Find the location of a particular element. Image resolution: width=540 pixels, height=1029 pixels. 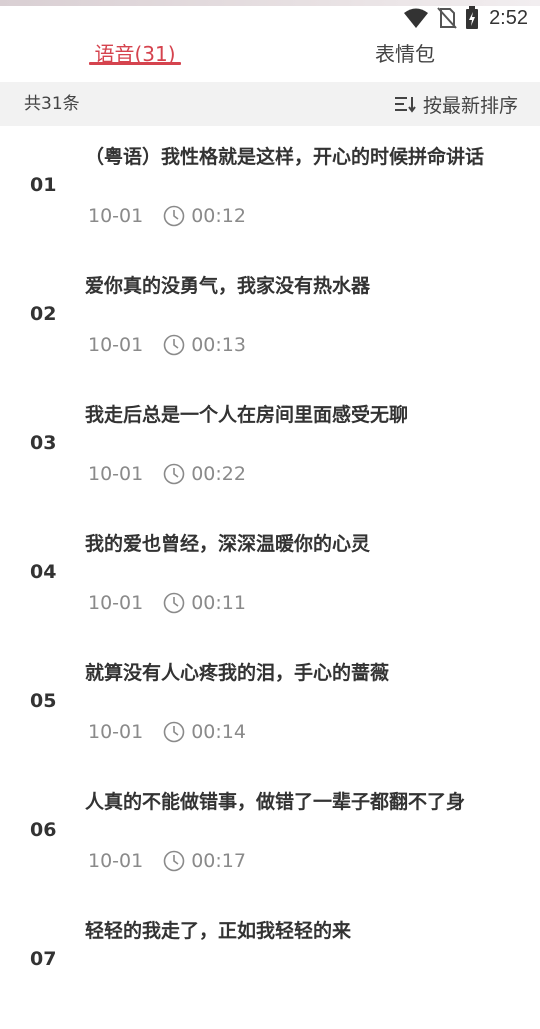

item-title: 我的爱也曾经，深深温暖你的心灵 is located at coordinates (228, 544).